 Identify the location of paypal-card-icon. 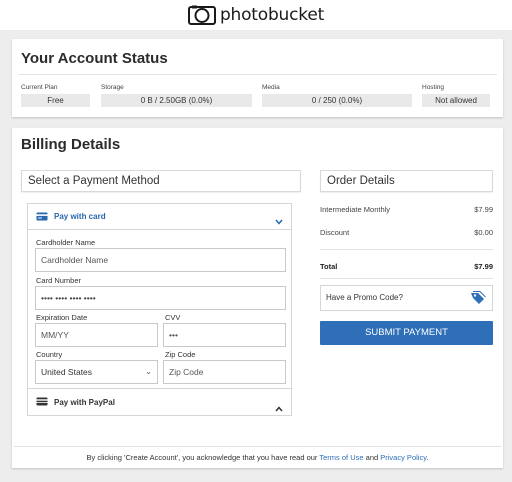
(42, 402).